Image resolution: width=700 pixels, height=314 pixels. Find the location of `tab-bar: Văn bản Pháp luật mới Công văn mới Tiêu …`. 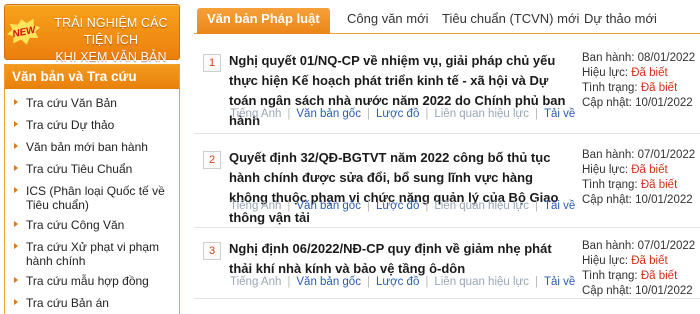

tab-bar: Văn bản Pháp luật mới Công văn mới Tiêu … is located at coordinates (447, 24).